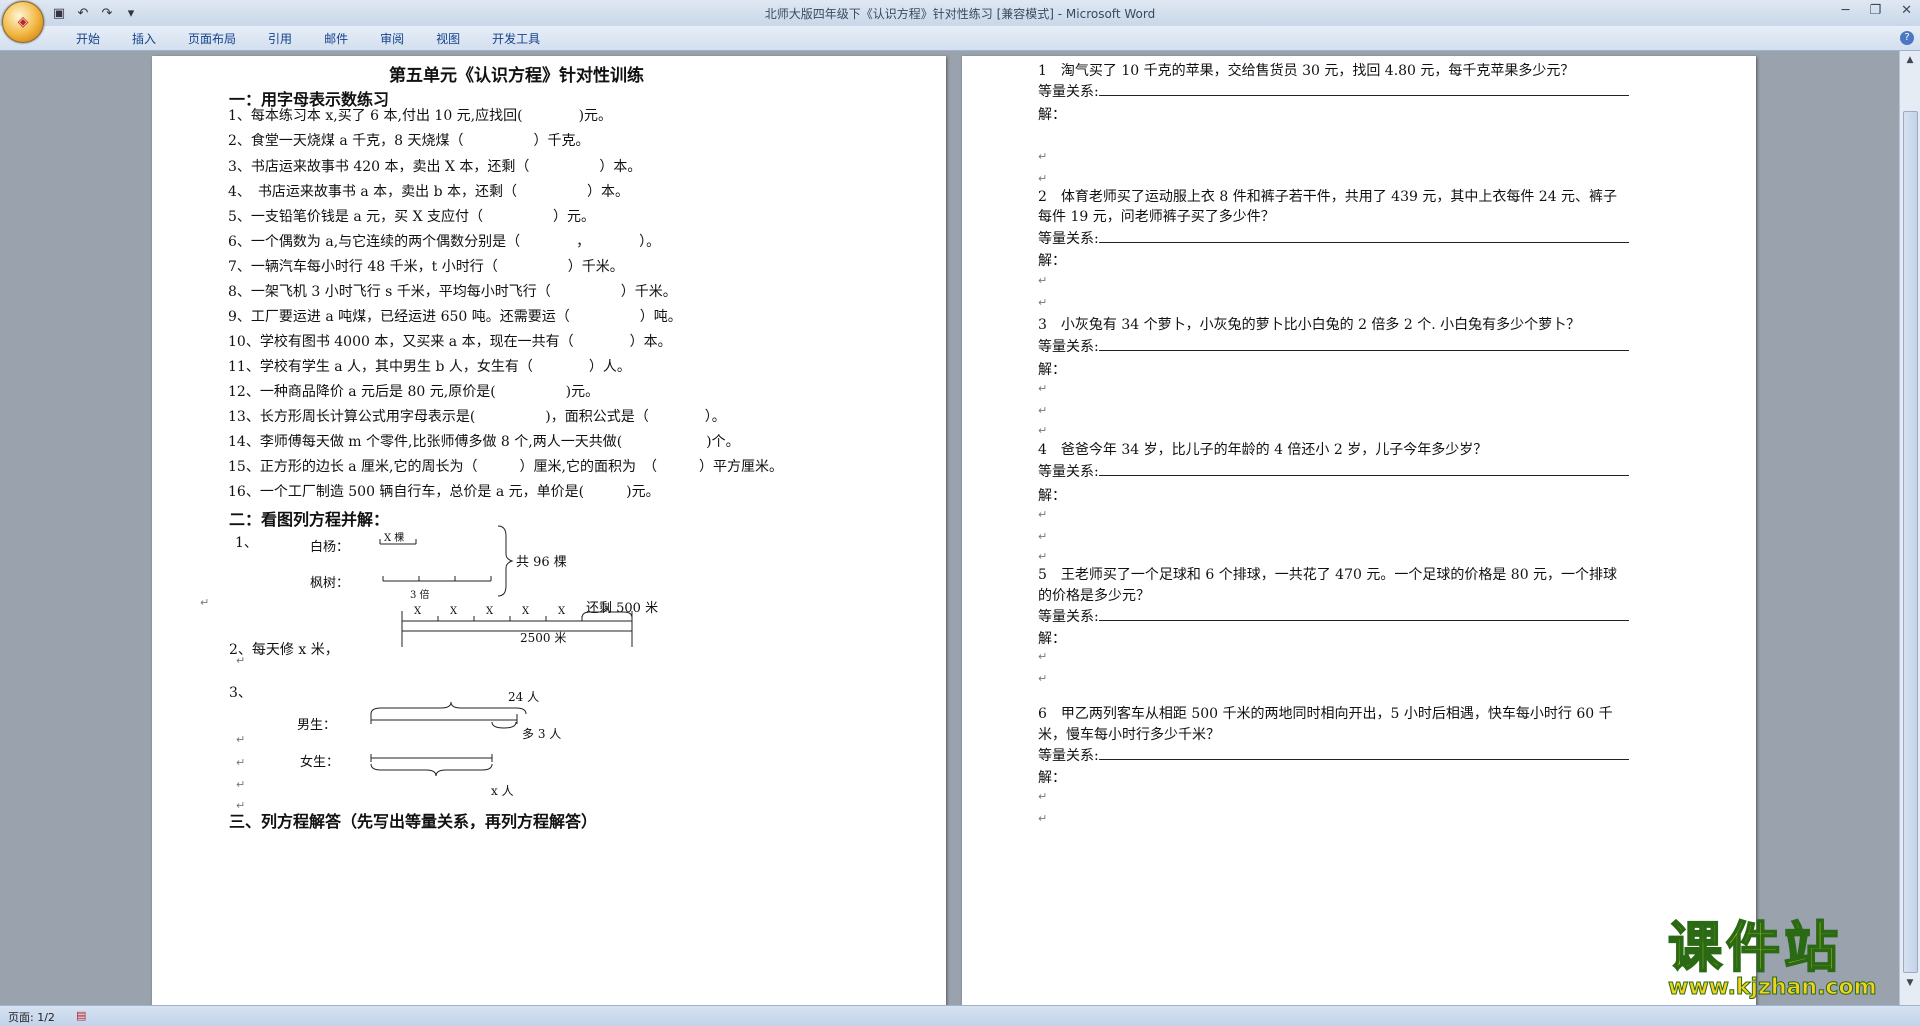  What do you see at coordinates (484, 442) in the screenshot?
I see `exercise-item: 14、李师傅每天做 m 个零件,比张师傅多做 8 个,两人一天共做( )个。` at bounding box center [484, 442].